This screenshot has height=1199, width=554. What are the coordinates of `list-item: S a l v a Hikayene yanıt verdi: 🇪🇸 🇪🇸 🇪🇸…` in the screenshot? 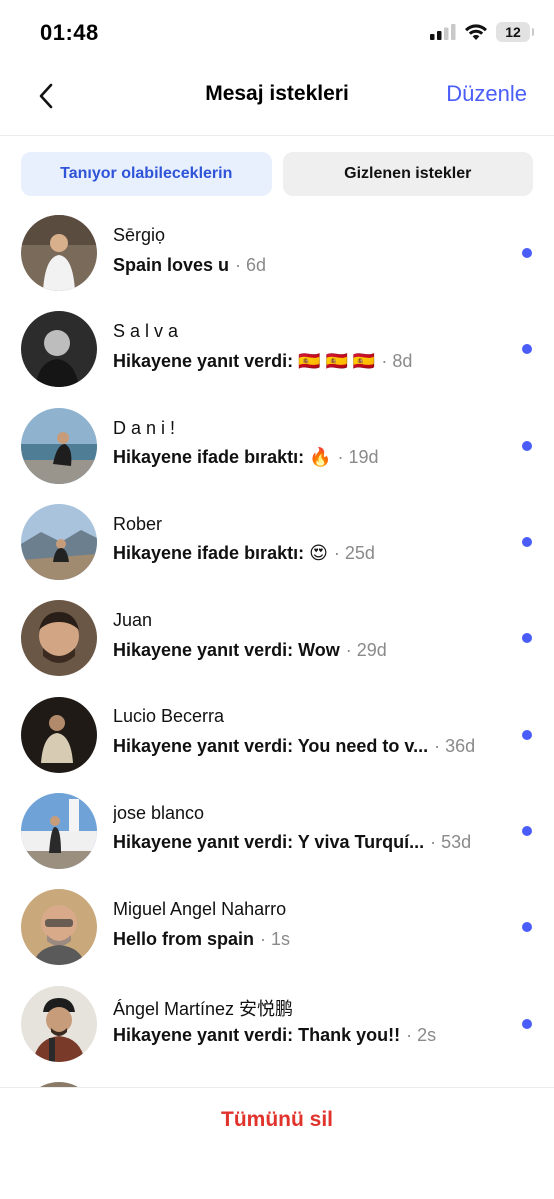 It's located at (277, 349).